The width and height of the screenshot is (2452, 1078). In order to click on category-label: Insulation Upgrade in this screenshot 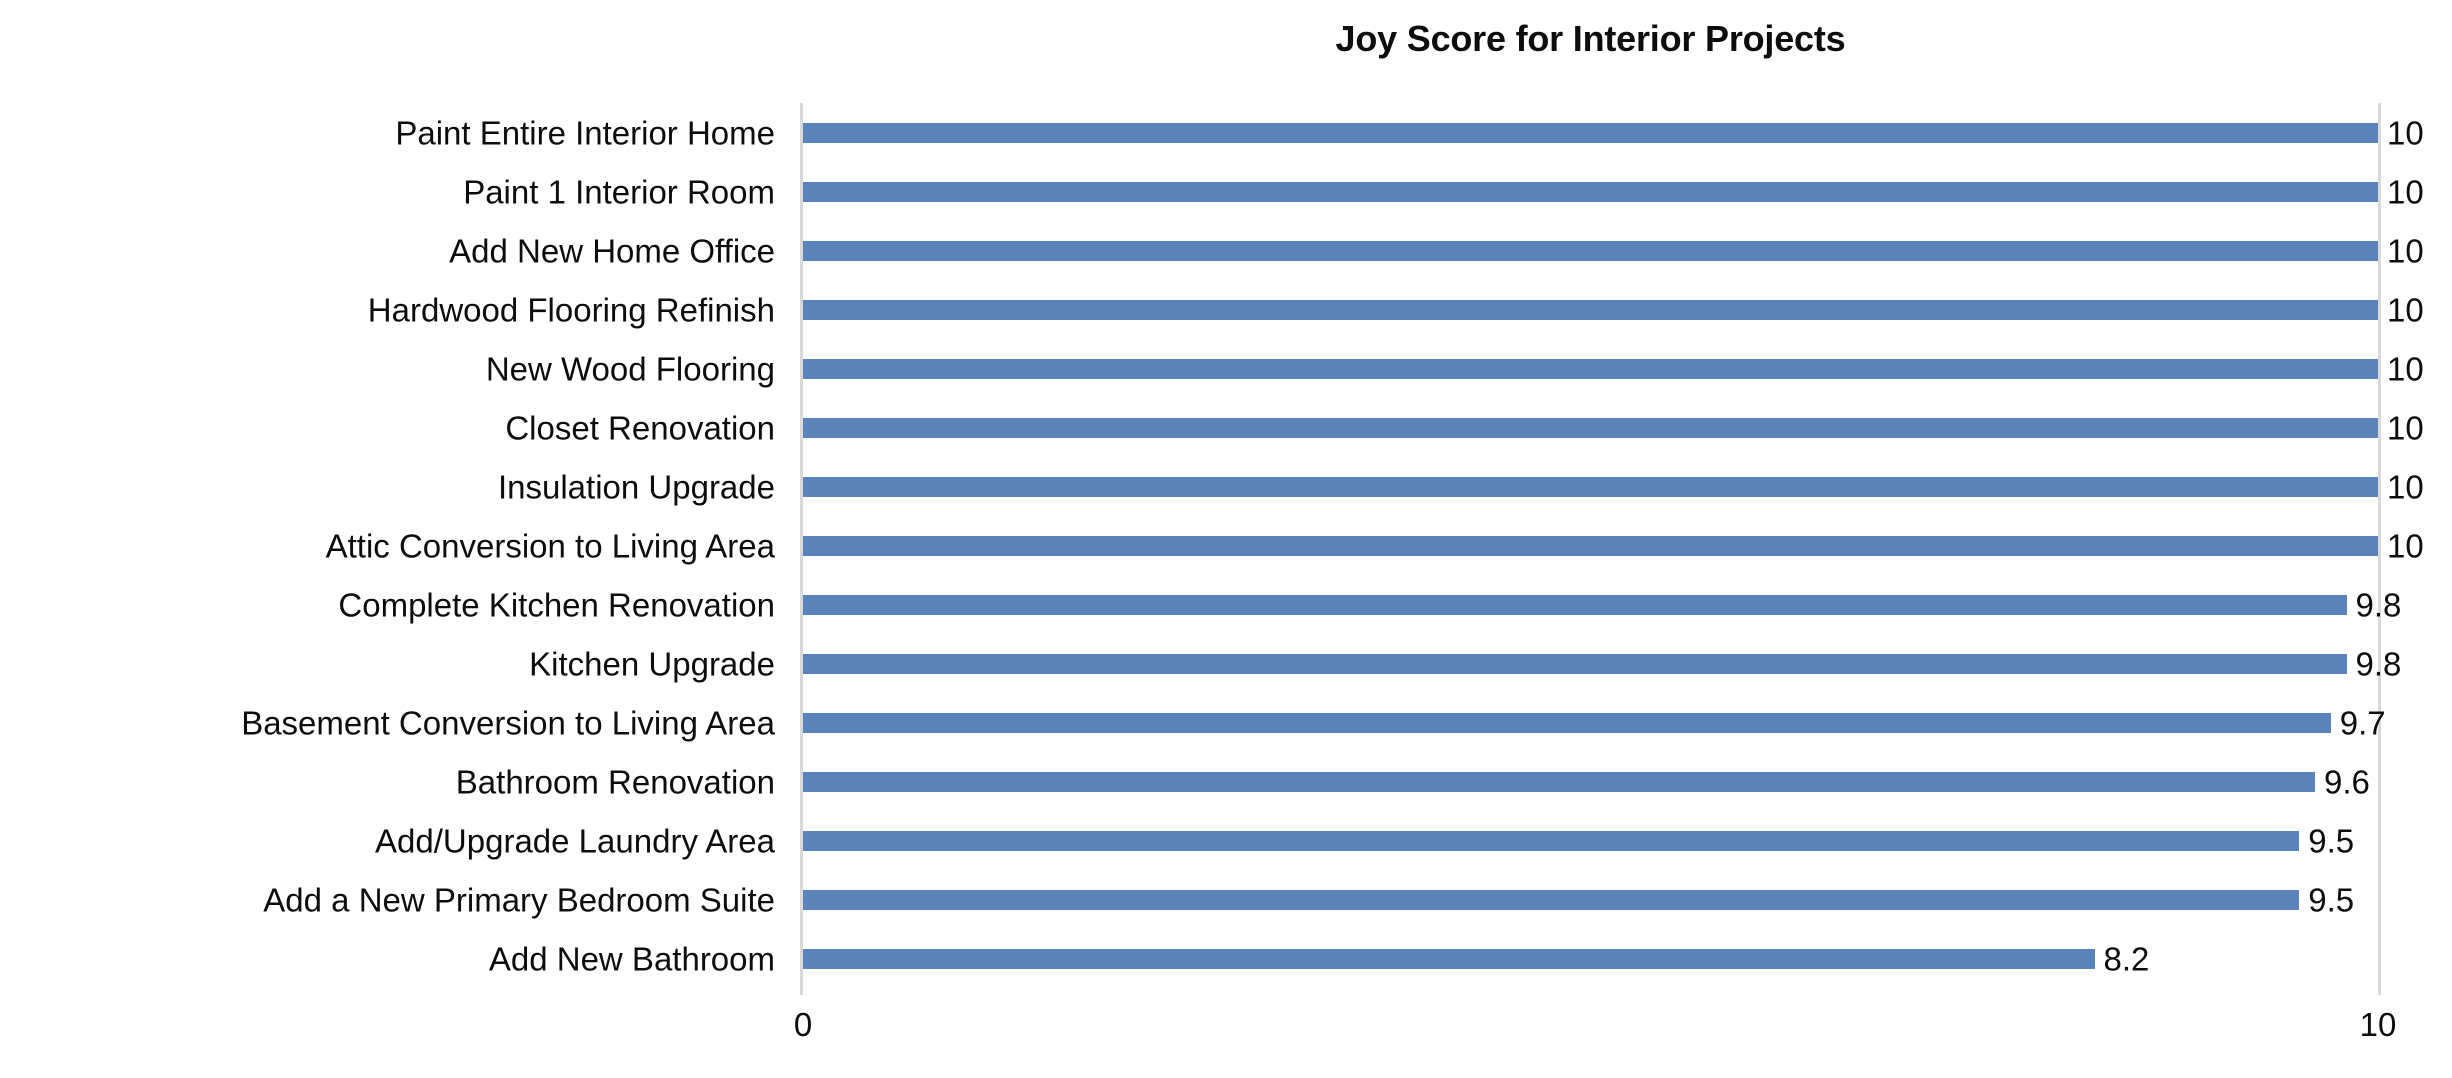, I will do `click(636, 486)`.